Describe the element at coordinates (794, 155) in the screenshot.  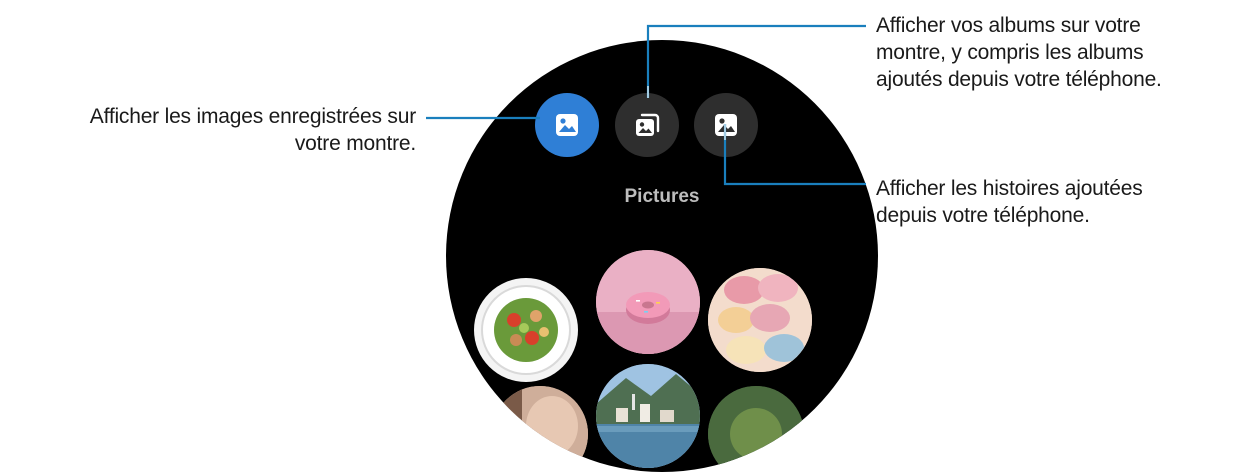
I see `callout-line-stories` at that location.